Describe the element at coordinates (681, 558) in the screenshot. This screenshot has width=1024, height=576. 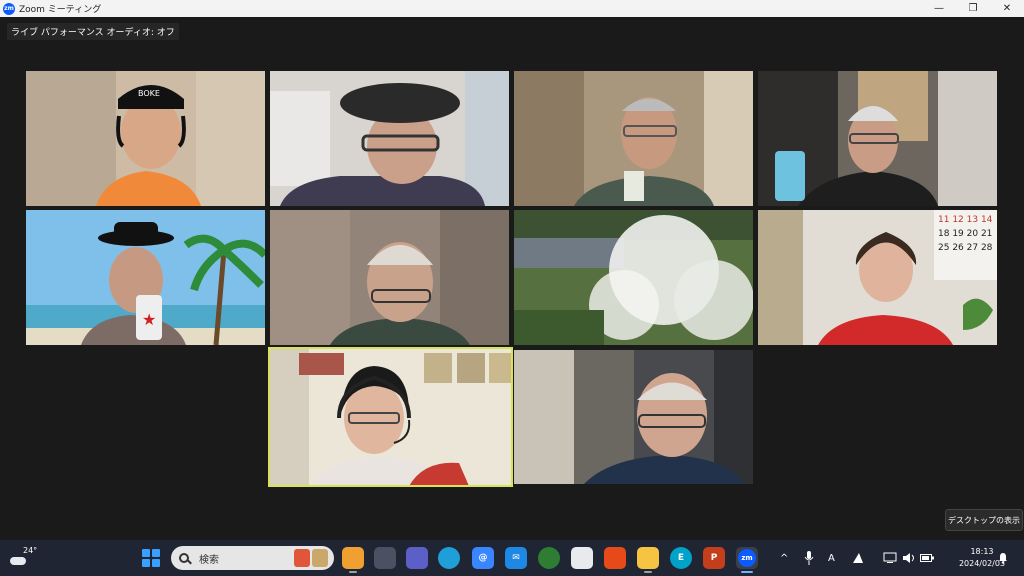
I see `e-app: E` at that location.